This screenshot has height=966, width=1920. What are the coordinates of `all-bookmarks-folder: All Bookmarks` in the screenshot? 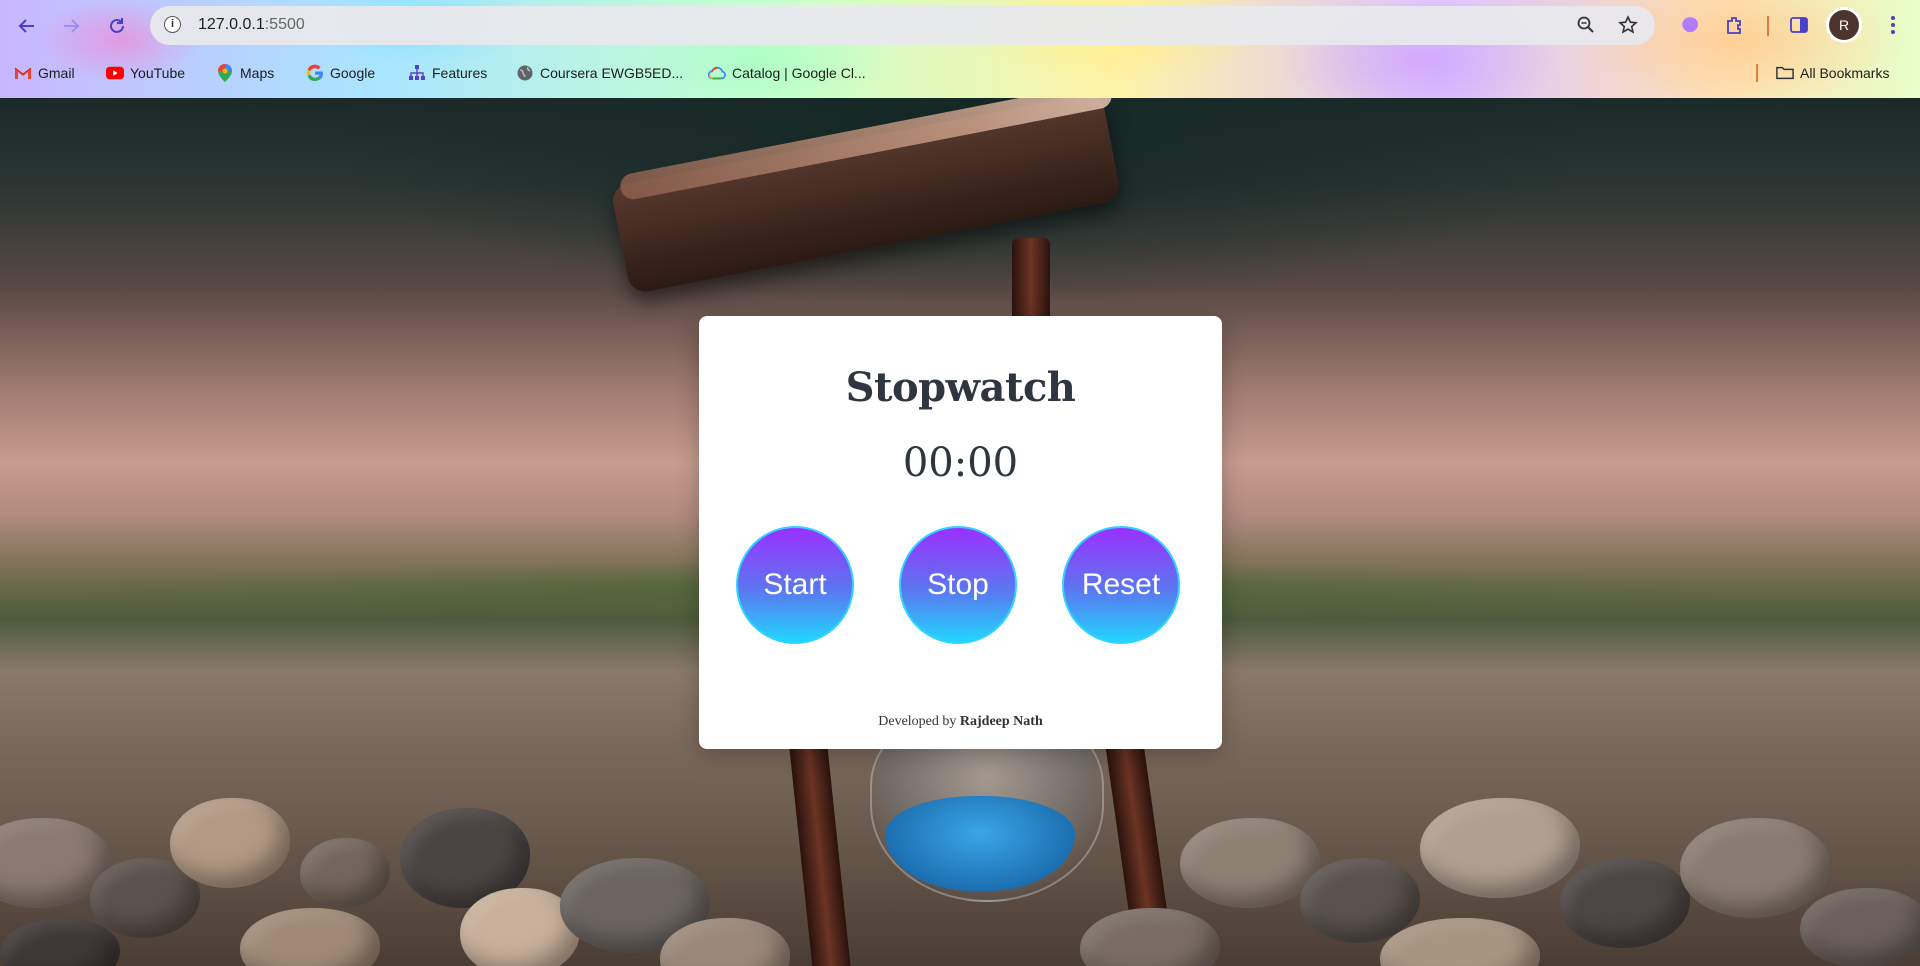 It's located at (1832, 73).